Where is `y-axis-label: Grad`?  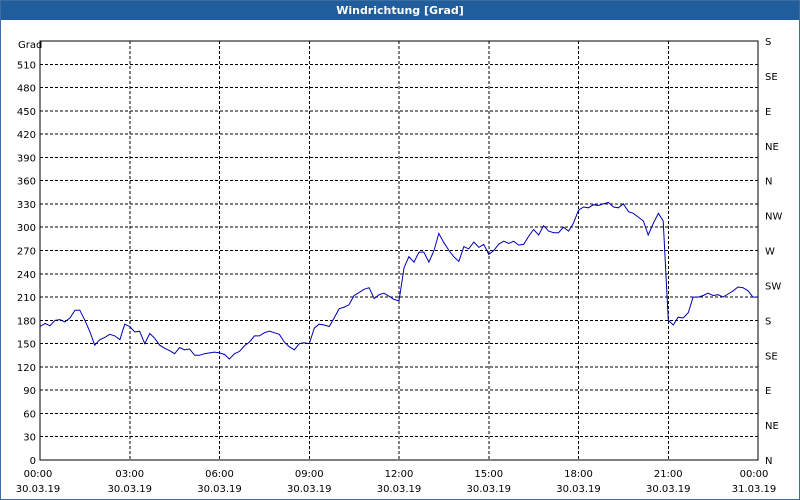 y-axis-label: Grad is located at coordinates (30, 45).